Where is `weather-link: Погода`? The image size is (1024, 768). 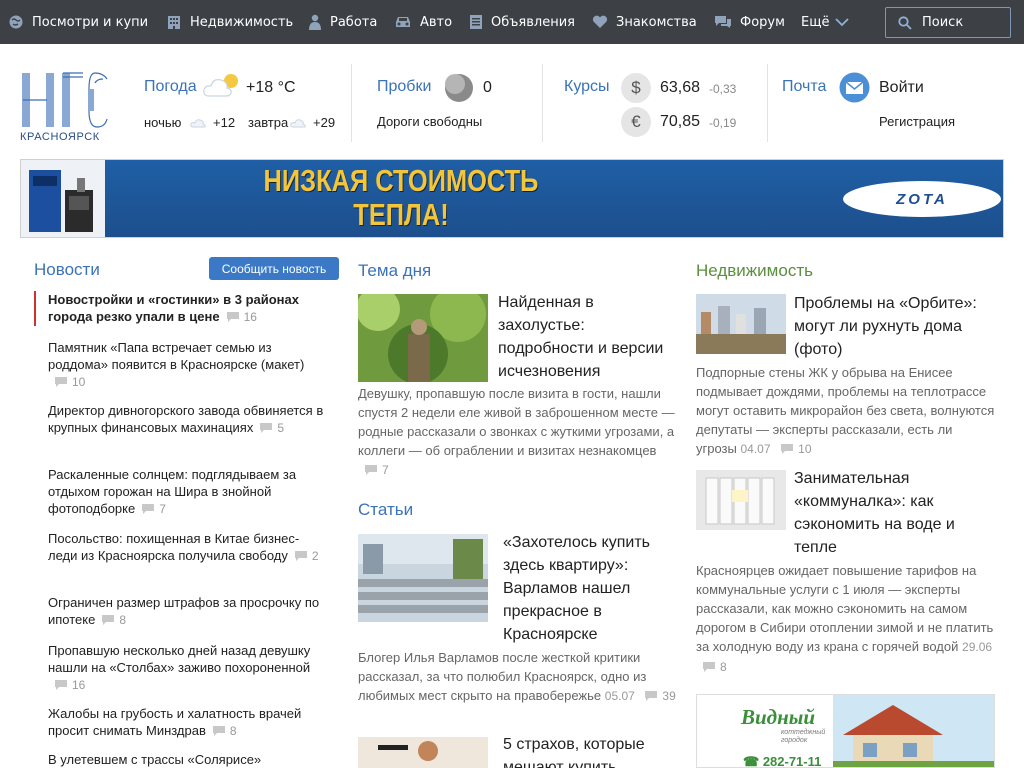 weather-link: Погода is located at coordinates (170, 87).